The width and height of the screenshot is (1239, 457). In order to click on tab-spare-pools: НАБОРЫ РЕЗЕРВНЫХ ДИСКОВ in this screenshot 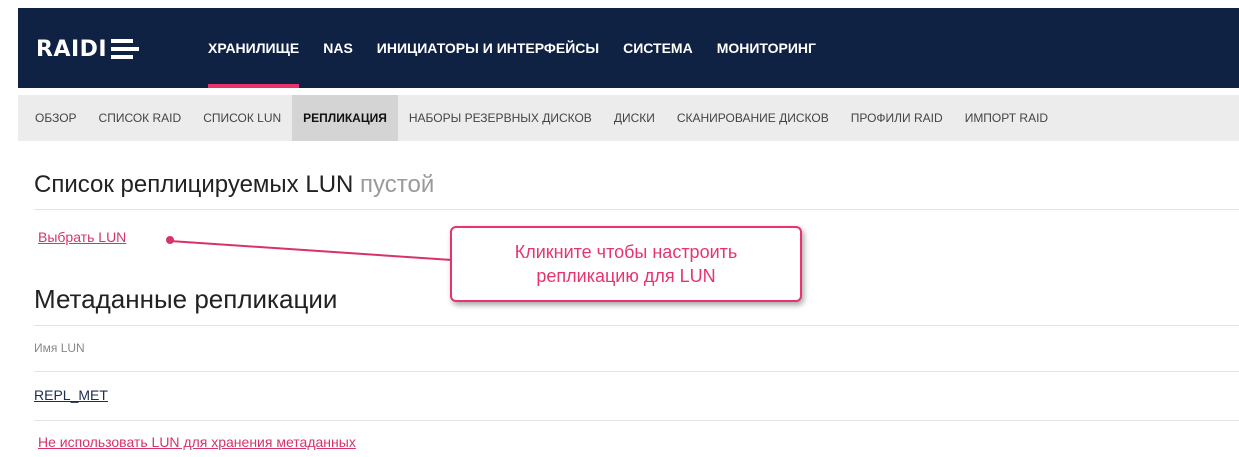, I will do `click(500, 118)`.